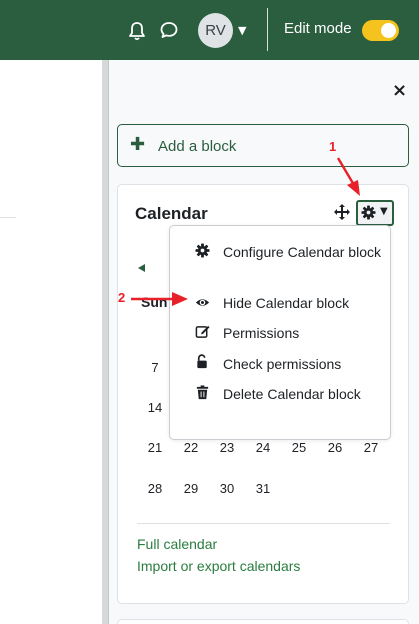  Describe the element at coordinates (263, 488) in the screenshot. I see `calendar-day: 31` at that location.